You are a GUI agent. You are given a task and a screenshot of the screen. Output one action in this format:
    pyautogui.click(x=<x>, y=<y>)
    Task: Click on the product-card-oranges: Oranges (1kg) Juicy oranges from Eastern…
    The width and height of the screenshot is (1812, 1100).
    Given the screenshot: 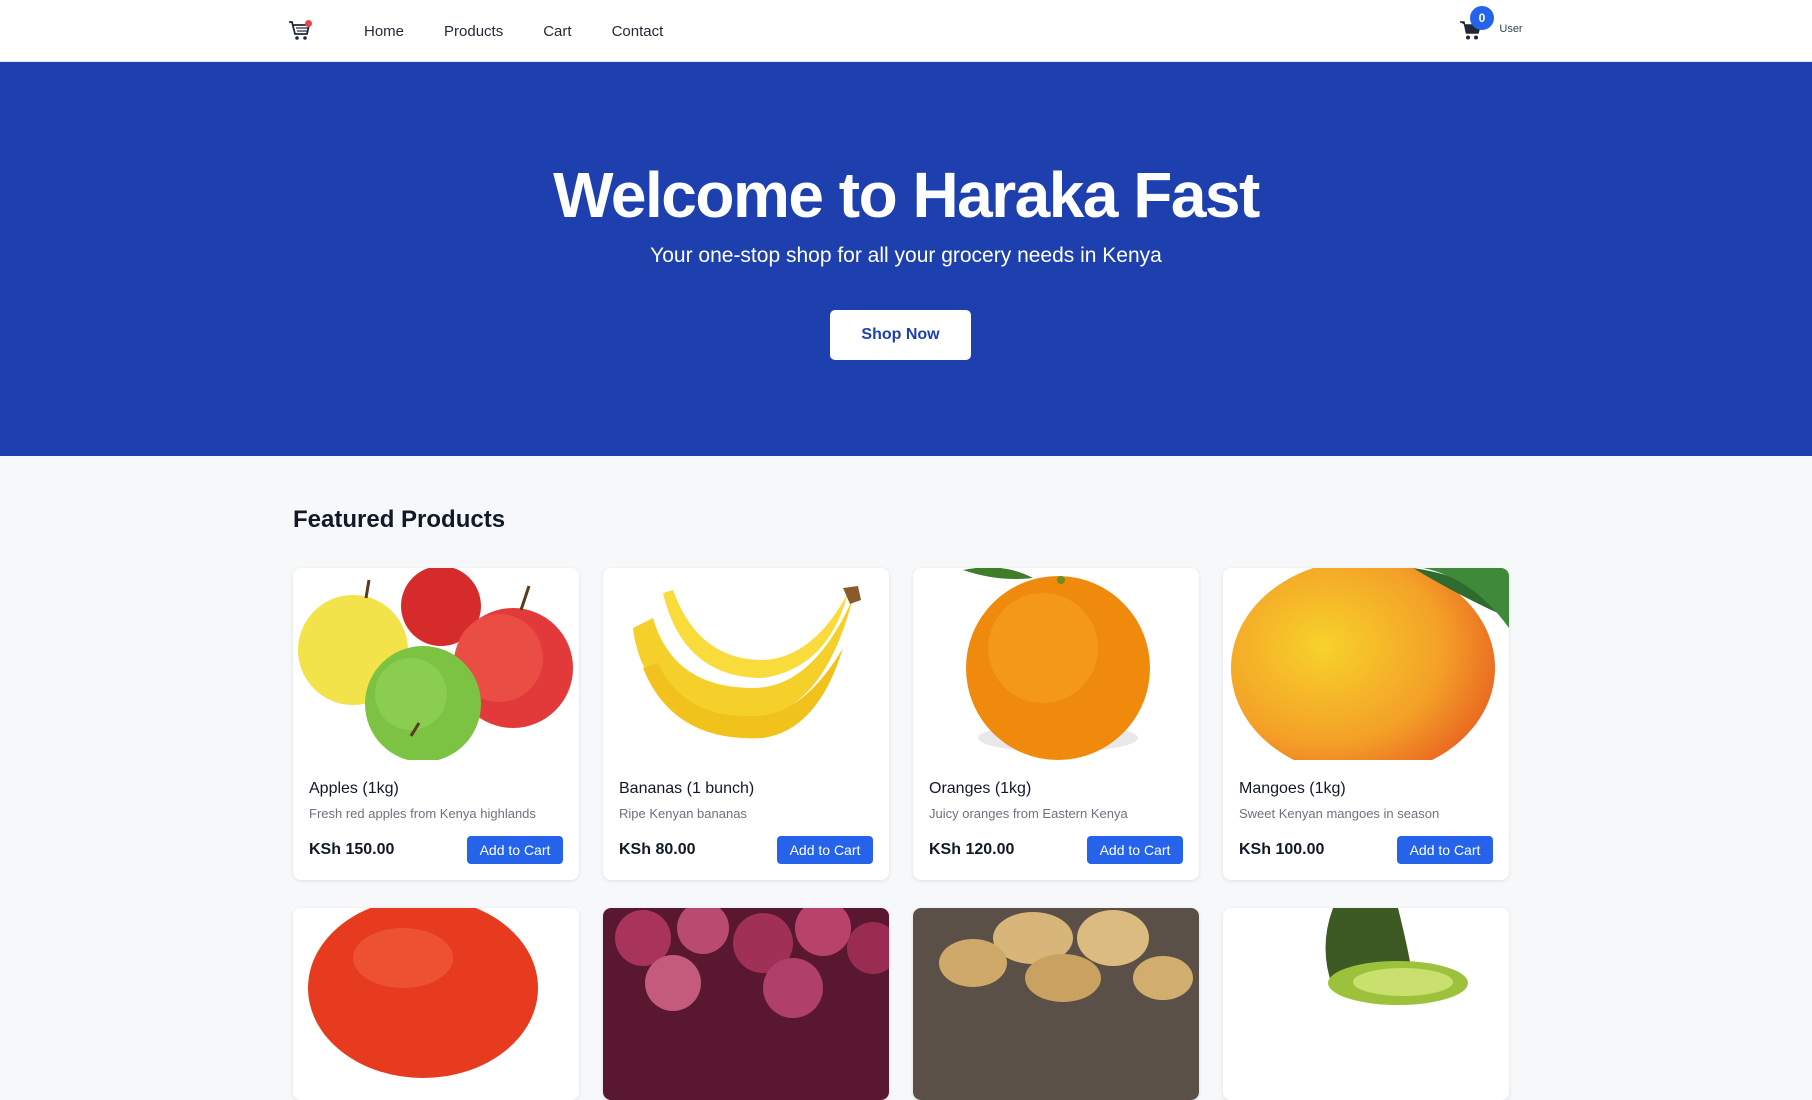 What is the action you would take?
    pyautogui.click(x=1056, y=724)
    